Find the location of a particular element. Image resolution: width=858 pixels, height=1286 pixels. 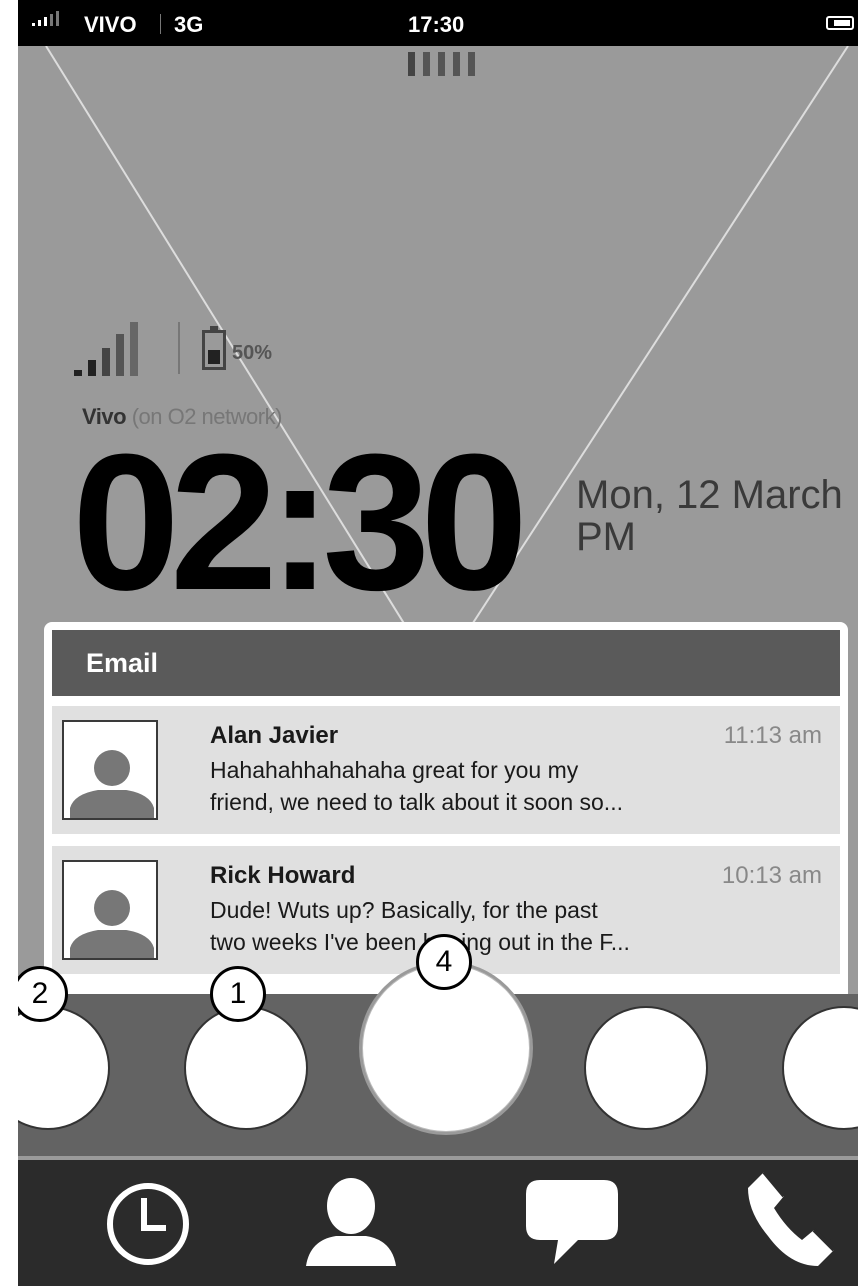

chat-bubble-icon is located at coordinates (572, 1222).